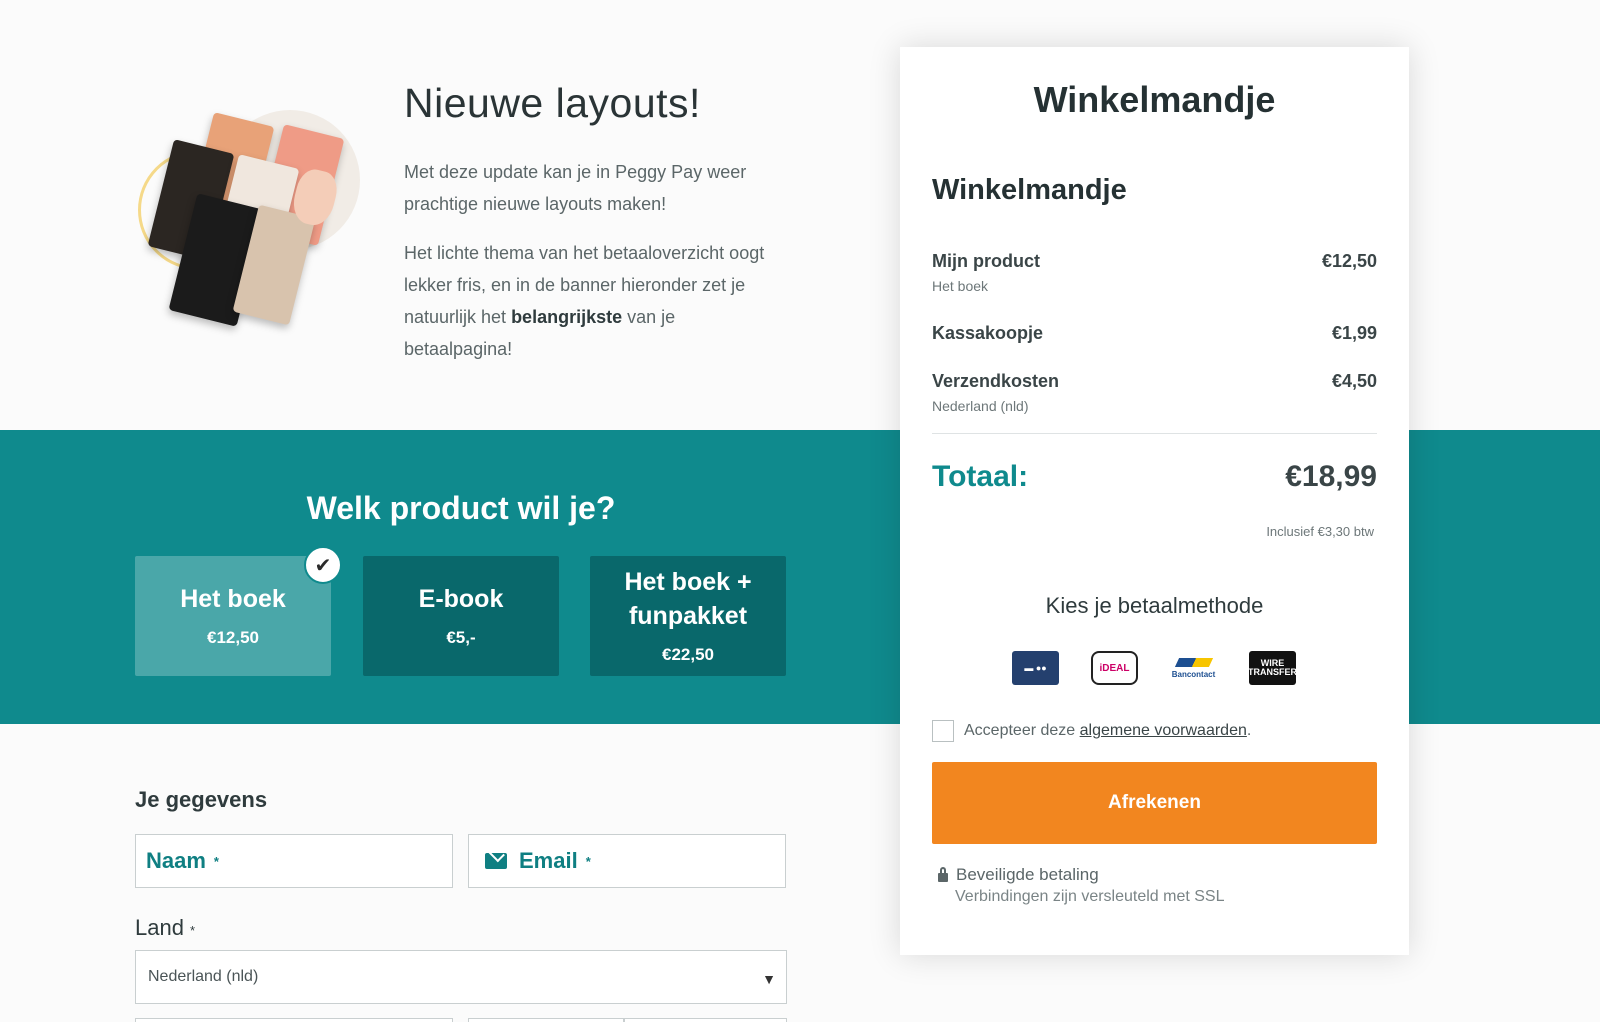  Describe the element at coordinates (461, 977) in the screenshot. I see `country-select: Nederland (nld) ▼` at that location.